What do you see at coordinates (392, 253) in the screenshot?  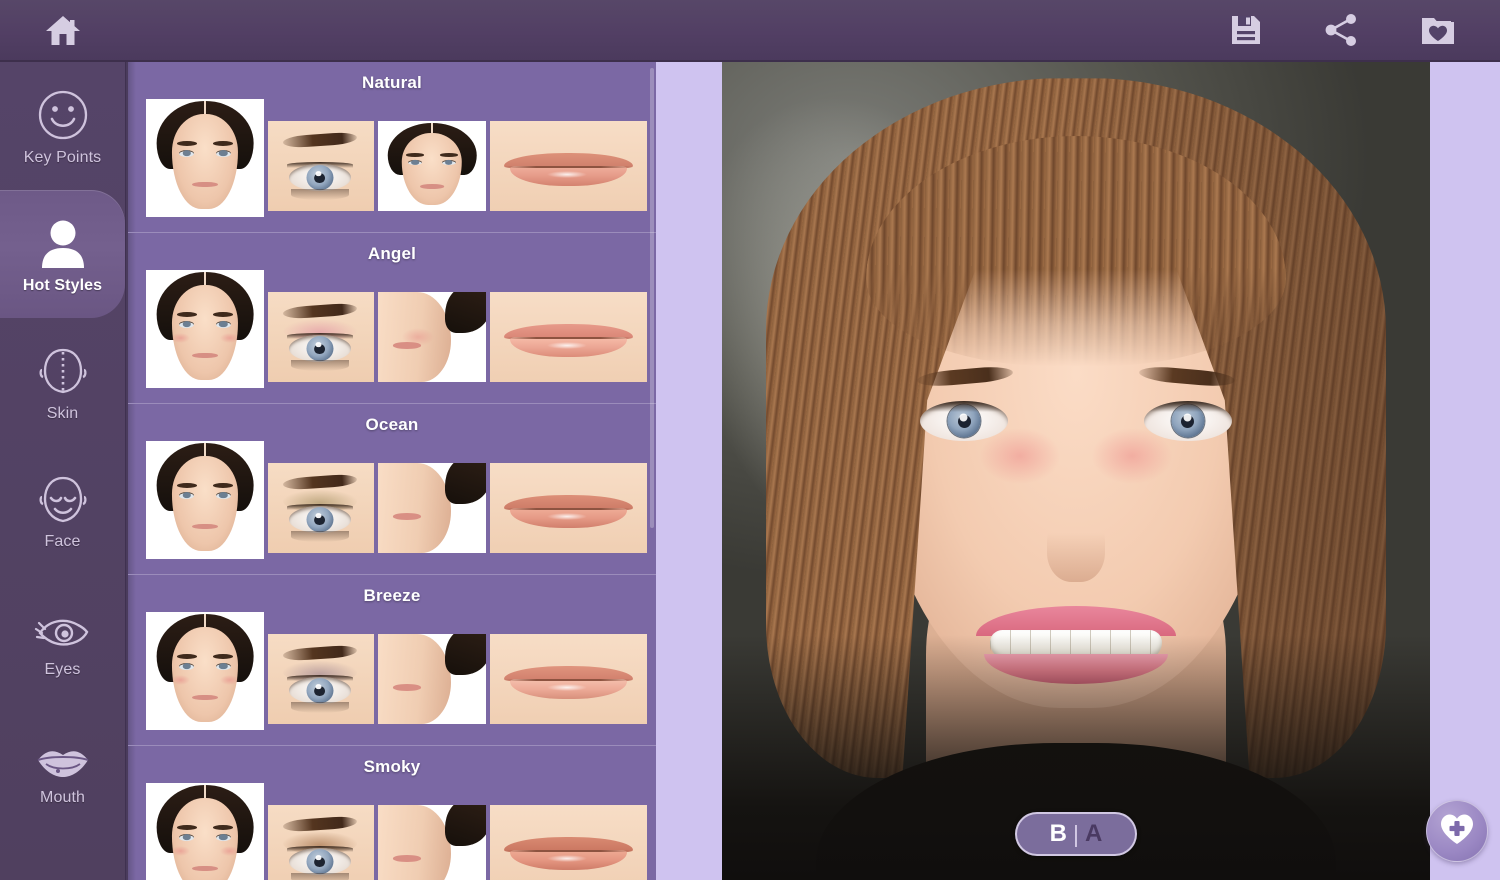 I see `style-name: Angel` at bounding box center [392, 253].